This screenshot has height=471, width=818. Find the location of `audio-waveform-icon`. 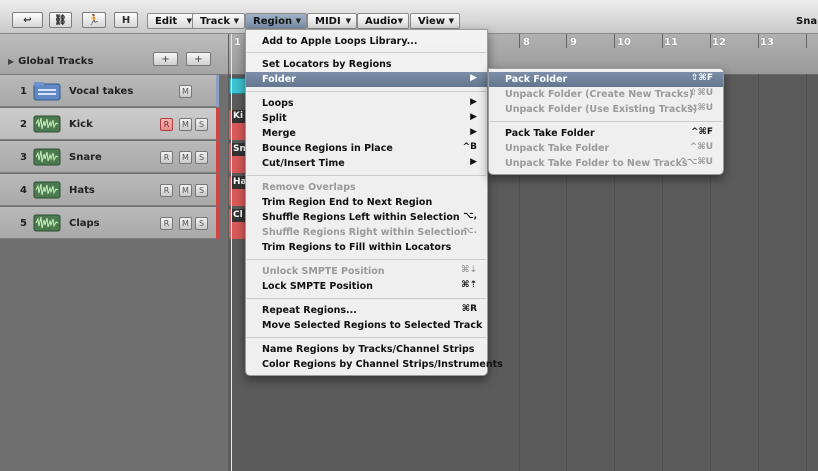

audio-waveform-icon is located at coordinates (47, 157).